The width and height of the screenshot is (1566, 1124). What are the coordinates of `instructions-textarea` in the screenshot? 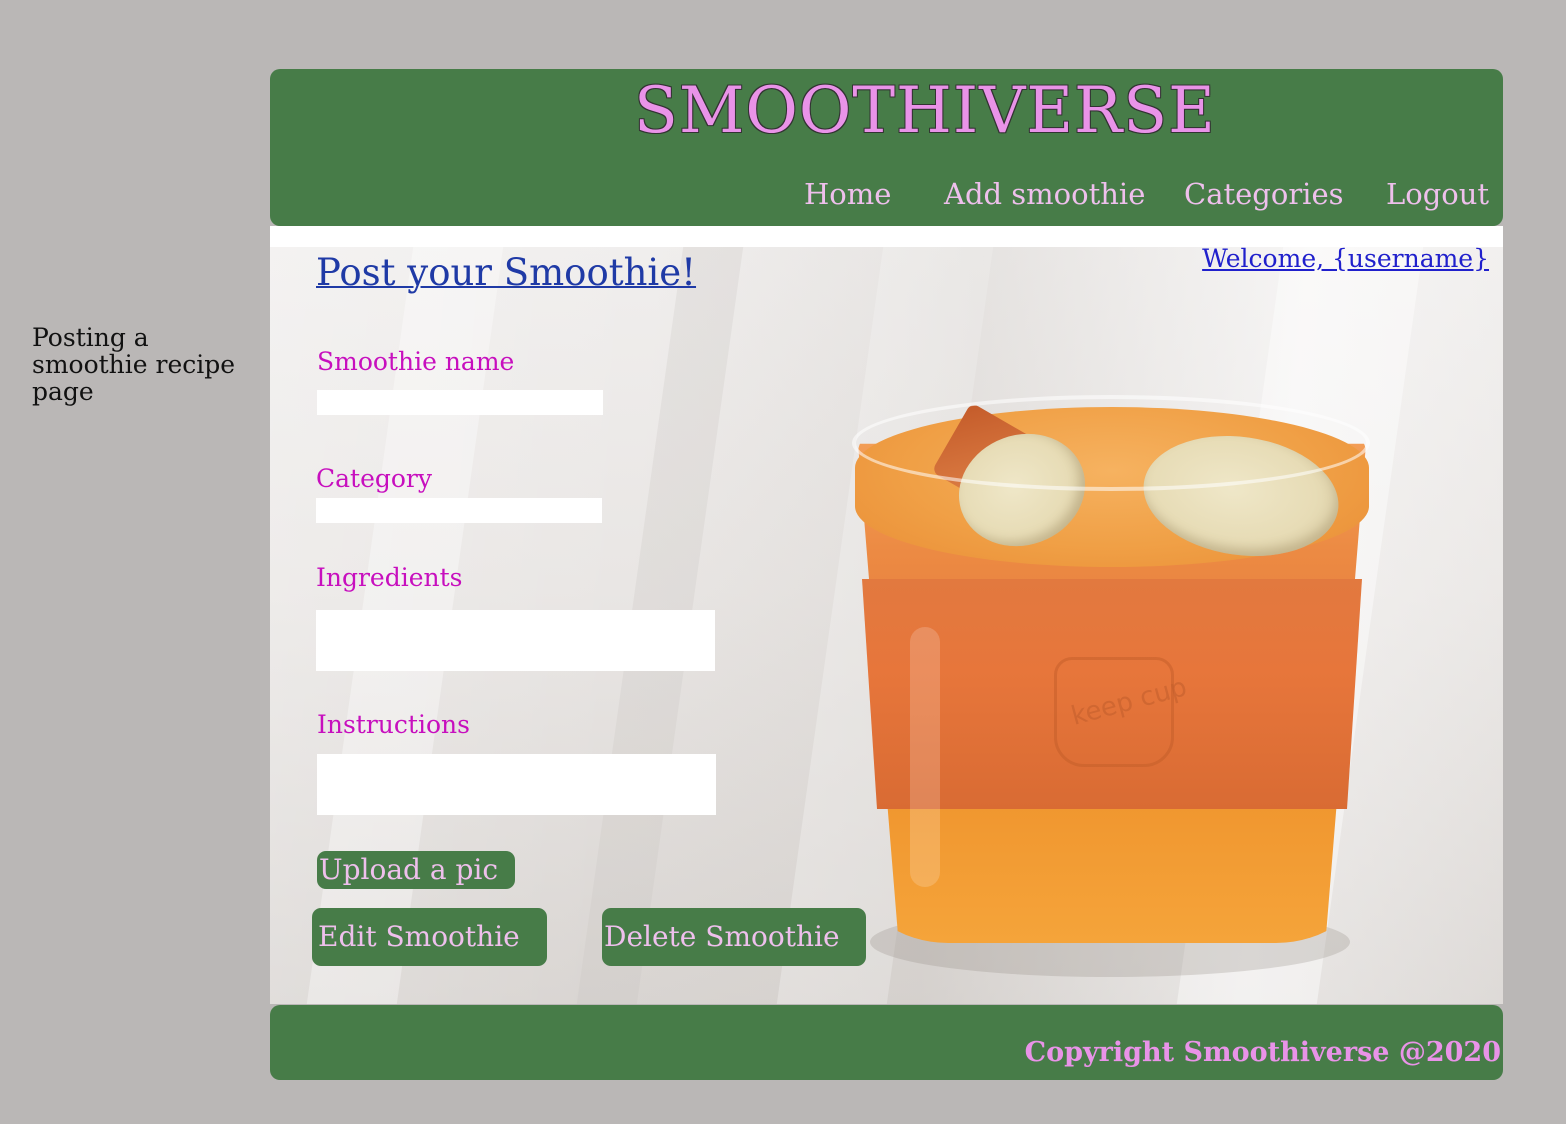 It's located at (516, 784).